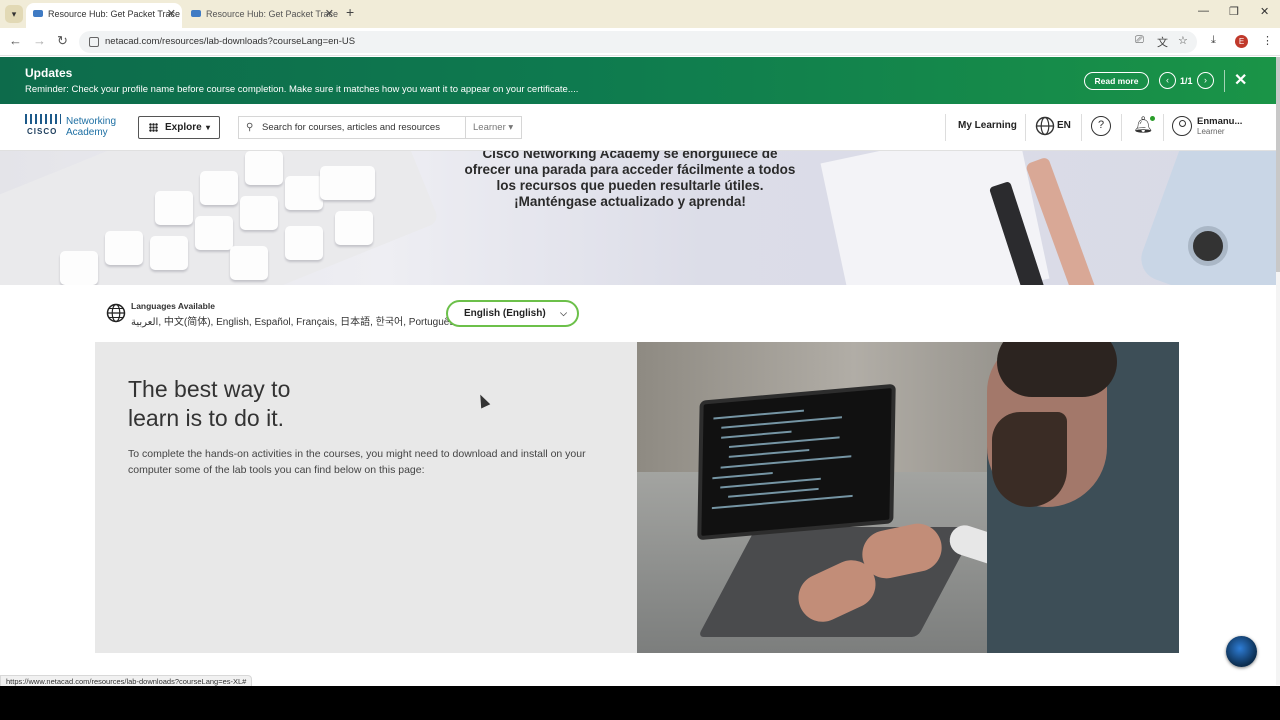 The width and height of the screenshot is (1280, 720). I want to click on feature-heading-line-2: learn is to do it., so click(206, 418).